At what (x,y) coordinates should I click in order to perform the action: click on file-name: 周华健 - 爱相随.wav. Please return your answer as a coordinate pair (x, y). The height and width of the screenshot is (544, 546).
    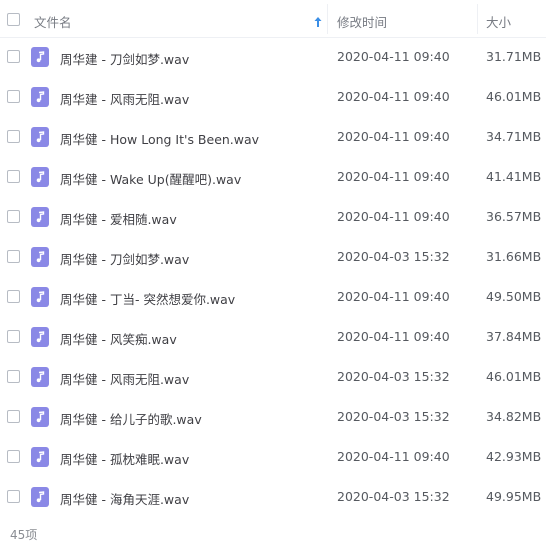
    Looking at the image, I should click on (118, 218).